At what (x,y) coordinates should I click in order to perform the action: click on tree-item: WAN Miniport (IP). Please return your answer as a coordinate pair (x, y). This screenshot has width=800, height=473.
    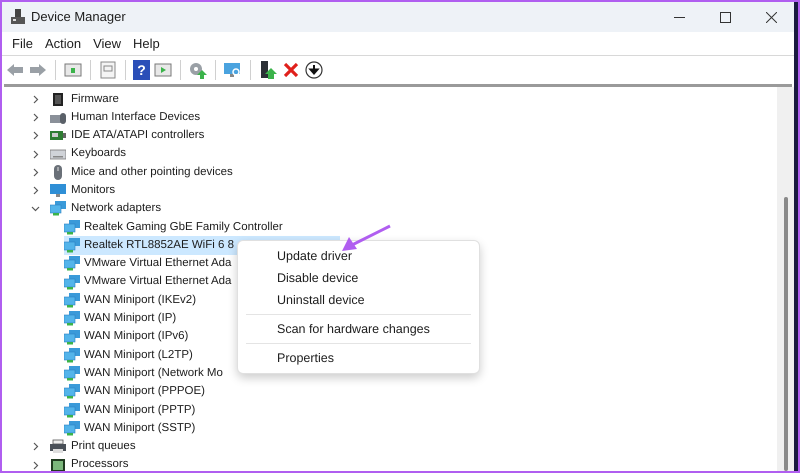
    Looking at the image, I should click on (122, 319).